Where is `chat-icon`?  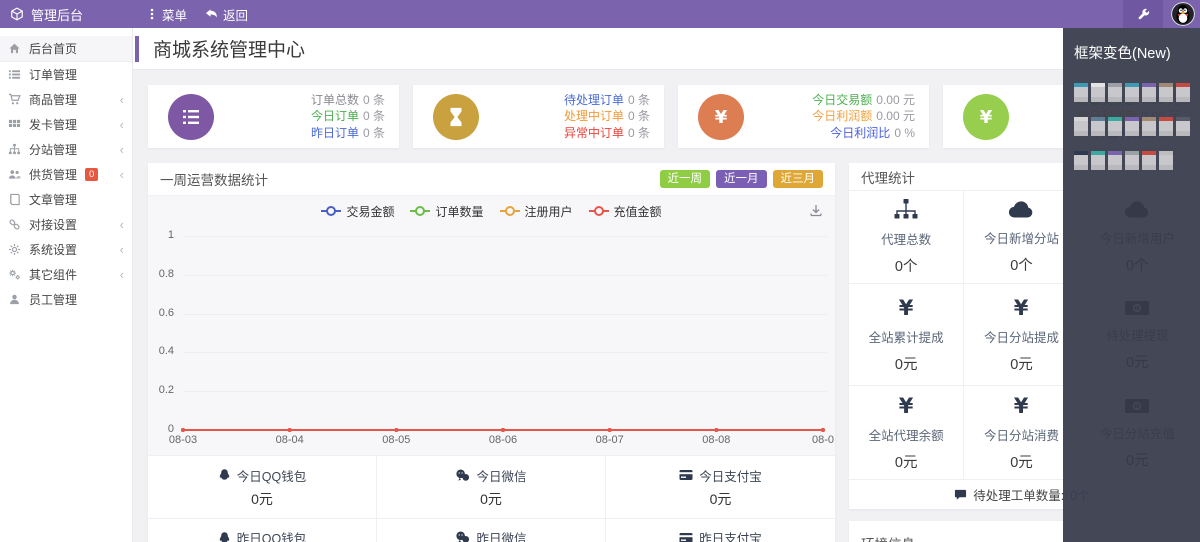 chat-icon is located at coordinates (960, 494).